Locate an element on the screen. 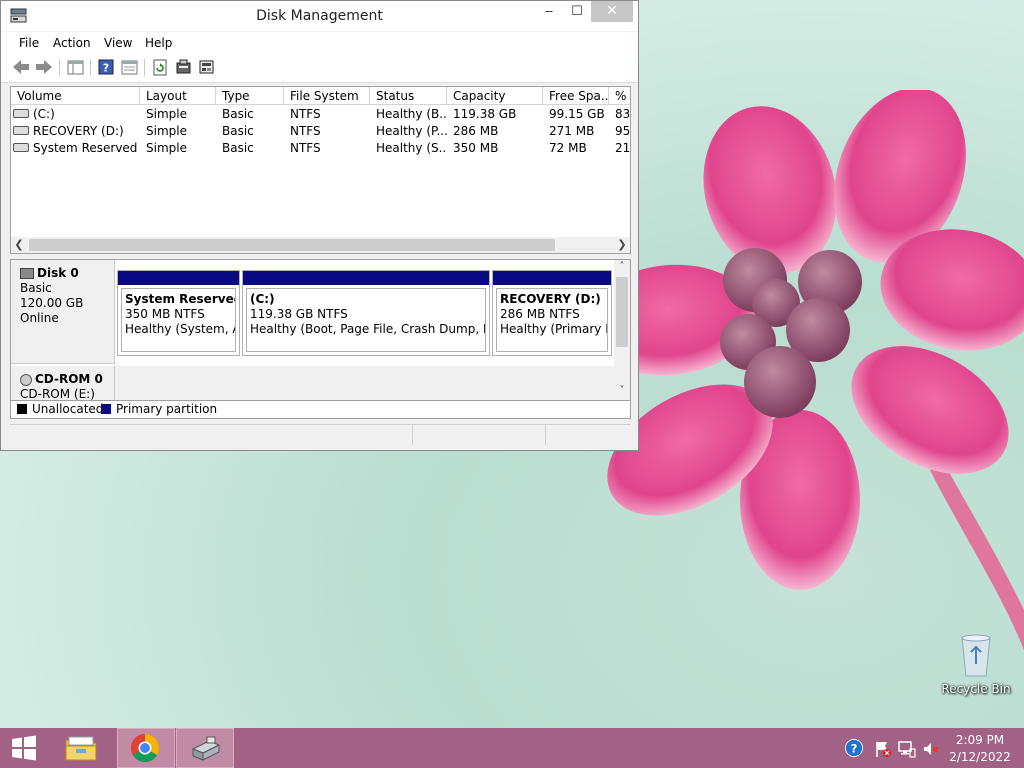 The height and width of the screenshot is (768, 1024). start-button is located at coordinates (29, 748).